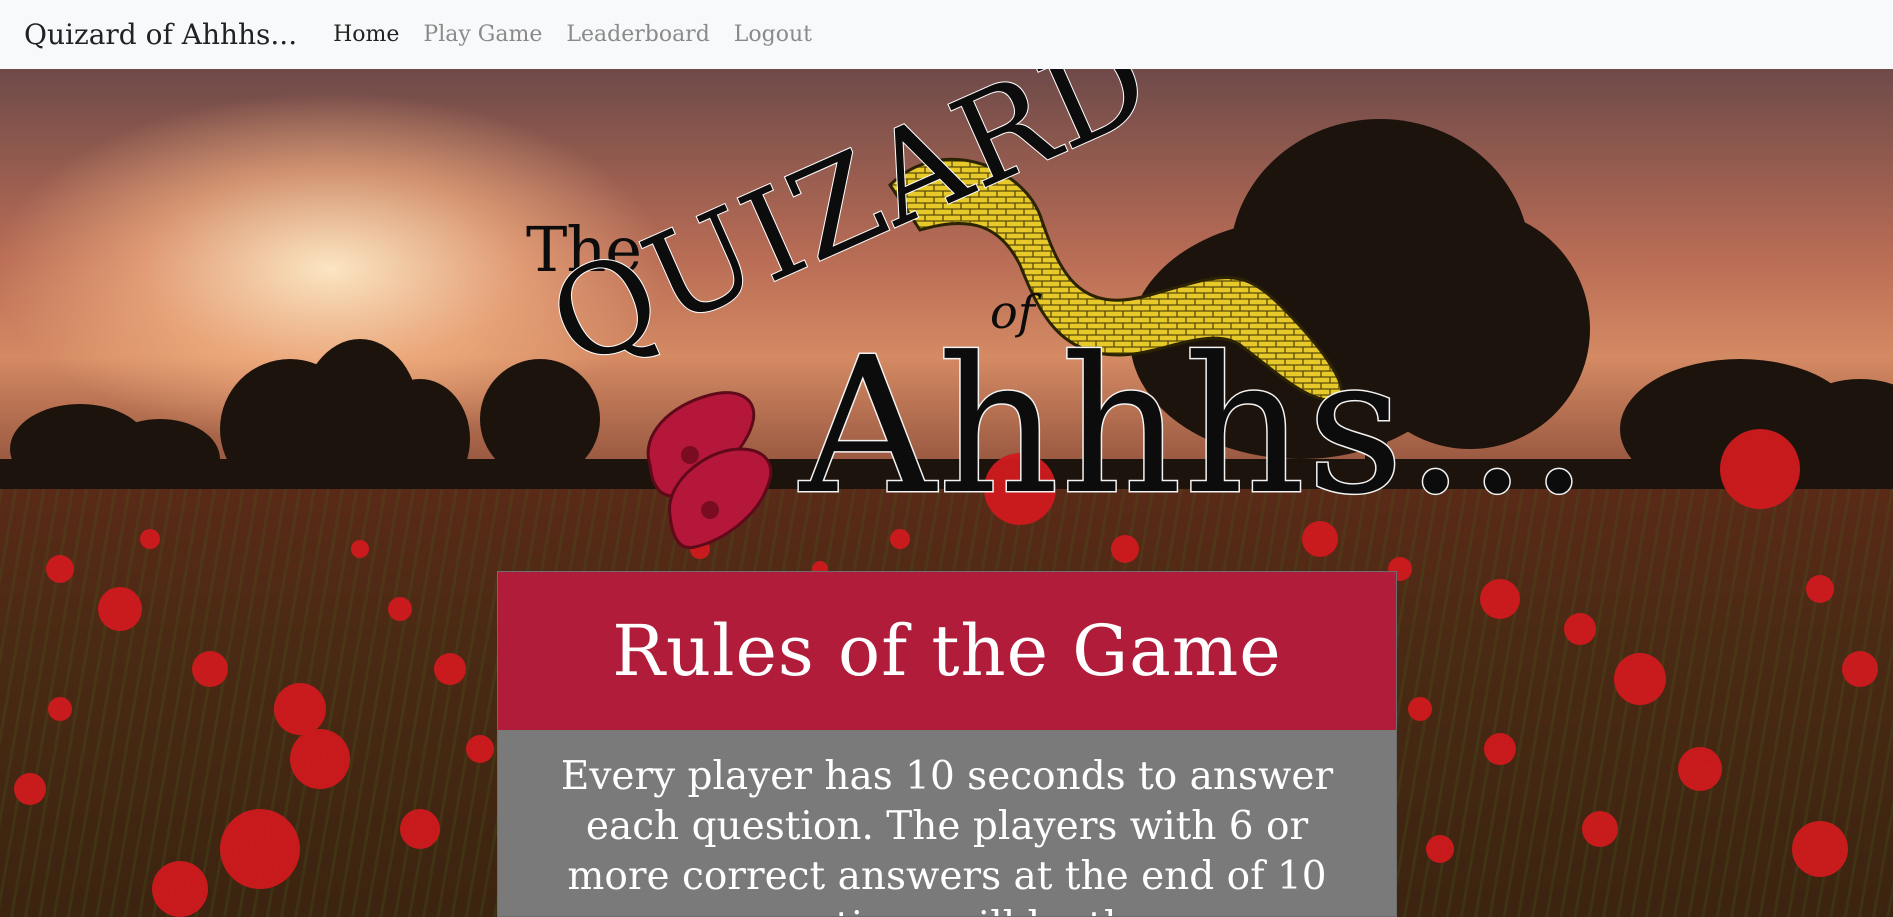 This screenshot has height=917, width=1893. I want to click on ruby-slippers-icon, so click(709, 470).